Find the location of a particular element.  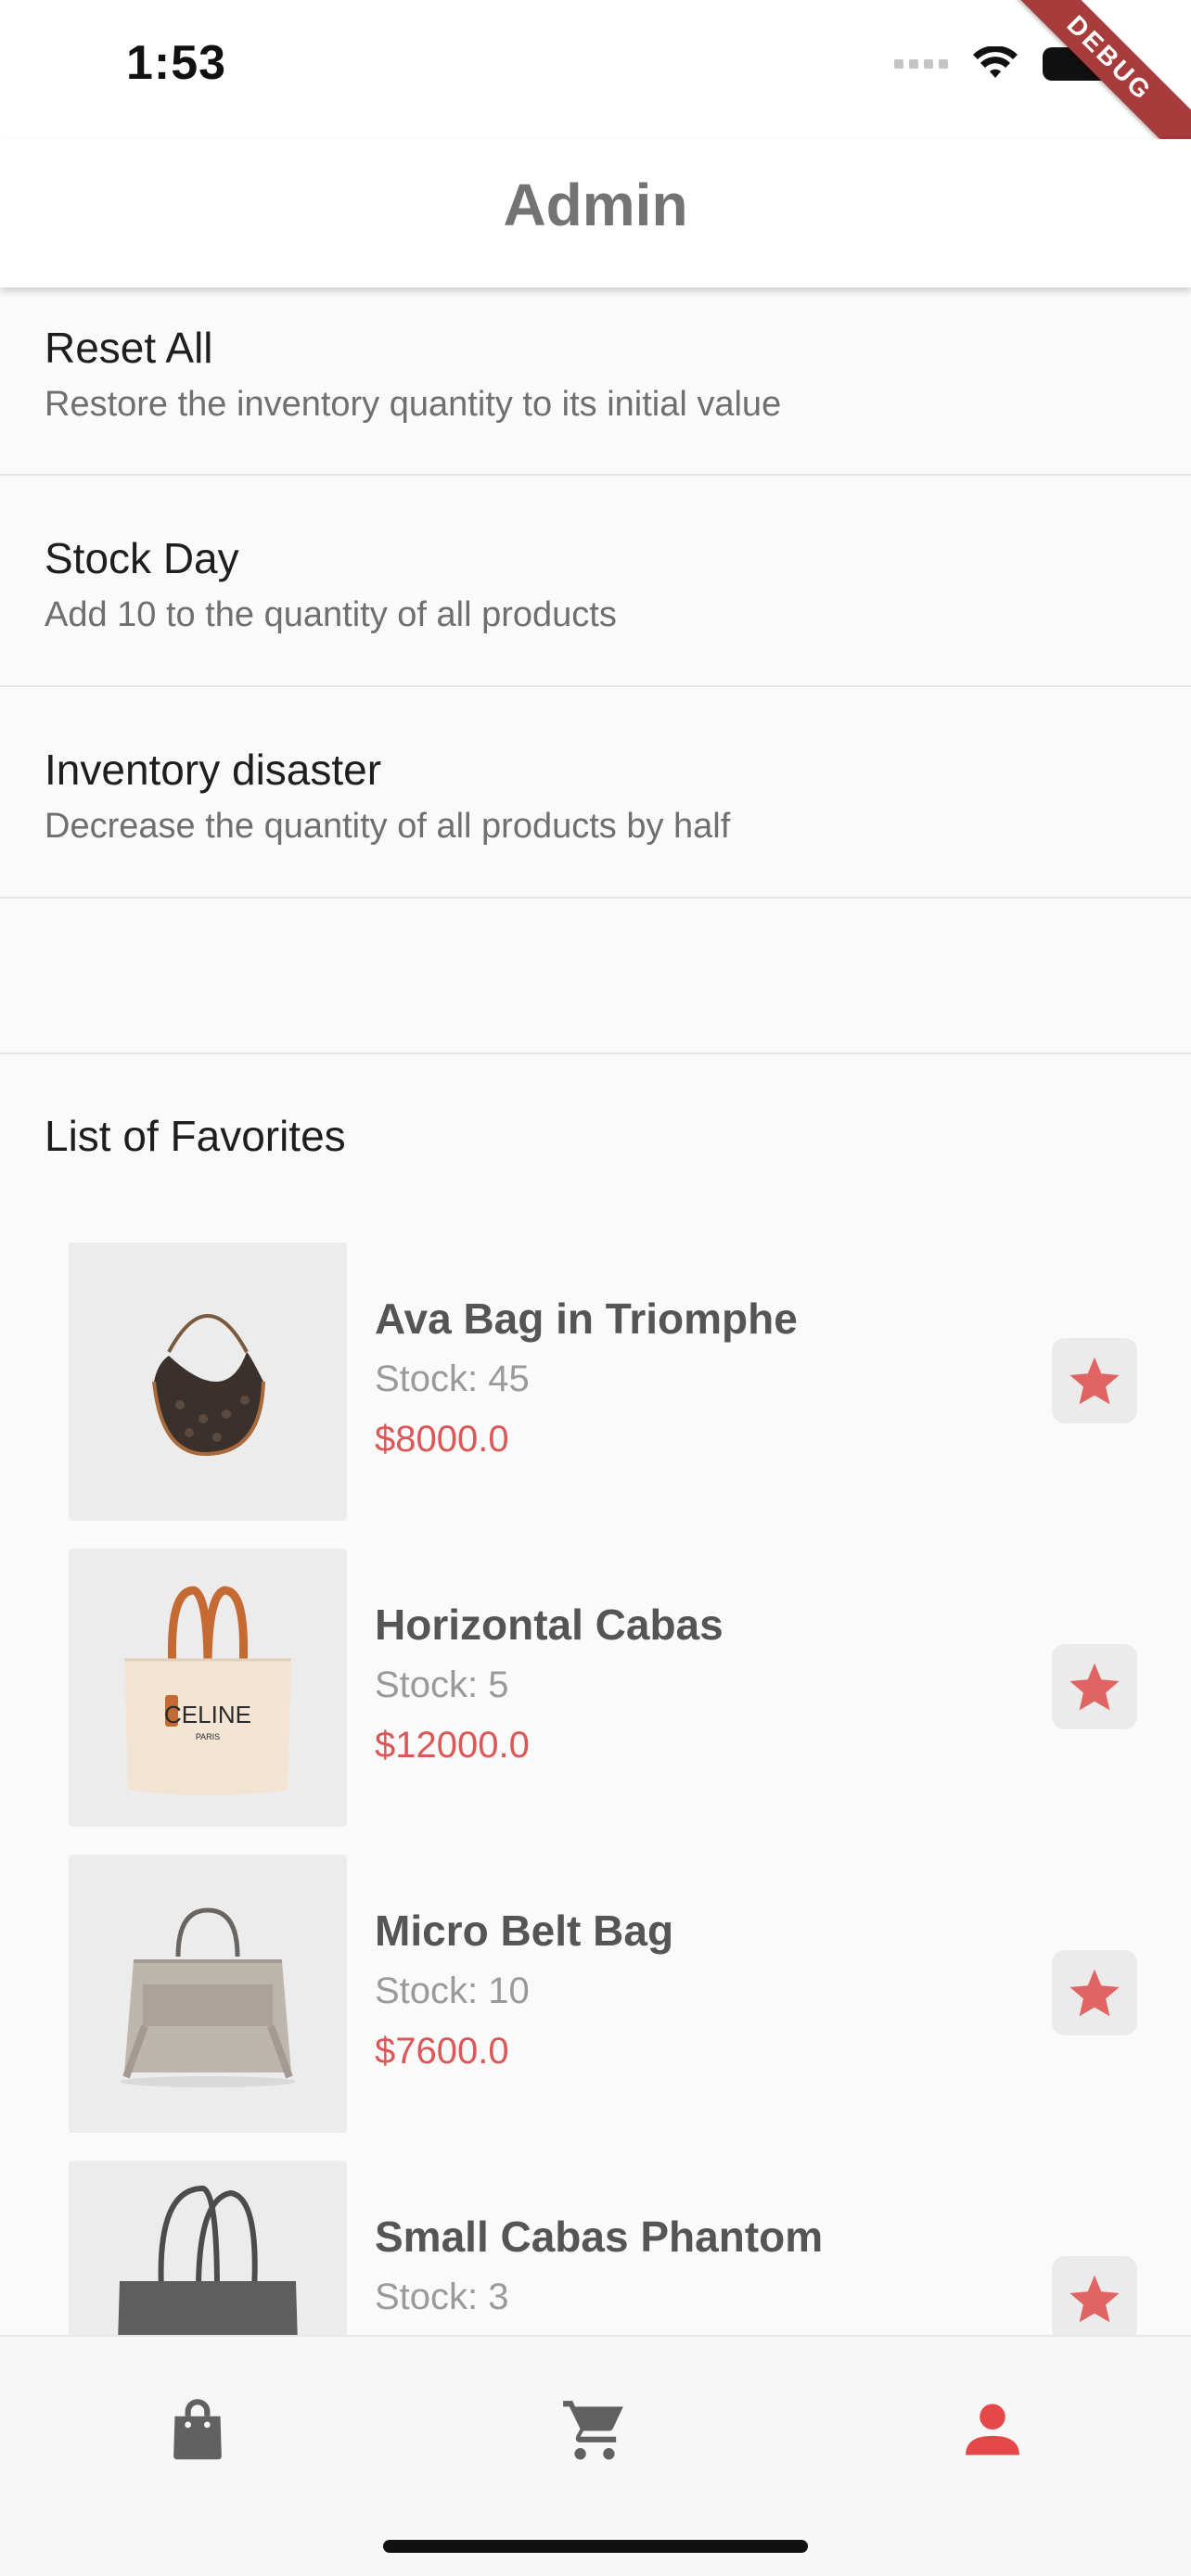

product-name: Micro Belt Bag is located at coordinates (524, 1930).